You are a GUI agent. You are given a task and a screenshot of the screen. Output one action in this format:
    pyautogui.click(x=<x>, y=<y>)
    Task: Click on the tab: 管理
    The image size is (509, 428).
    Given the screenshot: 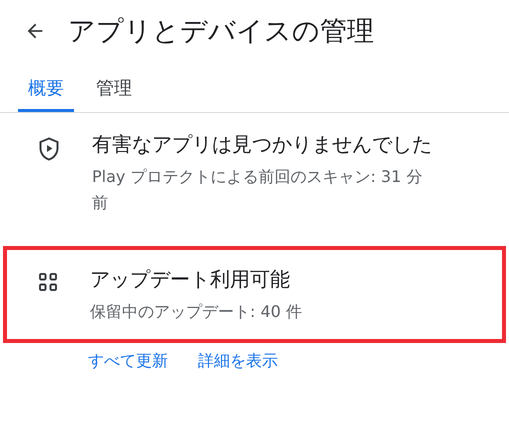 What is the action you would take?
    pyautogui.click(x=114, y=88)
    